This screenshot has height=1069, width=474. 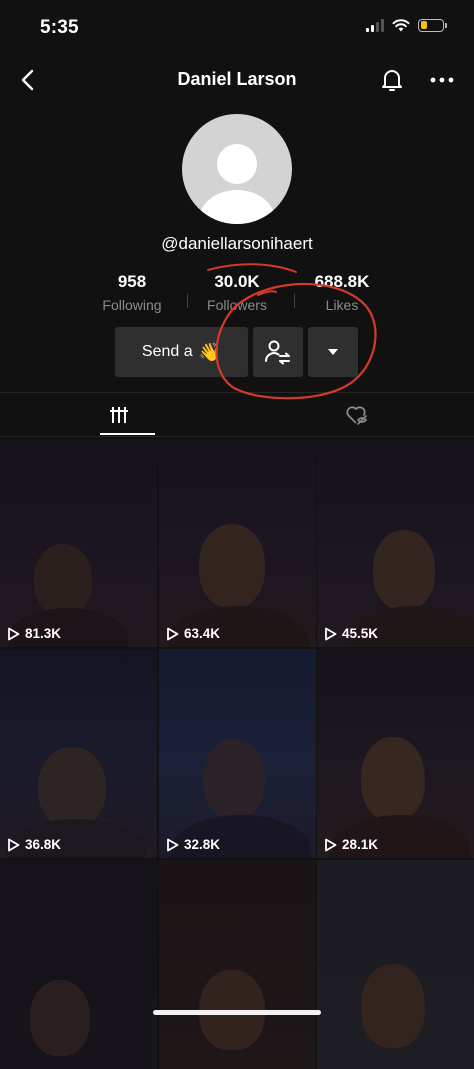 I want to click on view-count: 32.8K, so click(x=193, y=844).